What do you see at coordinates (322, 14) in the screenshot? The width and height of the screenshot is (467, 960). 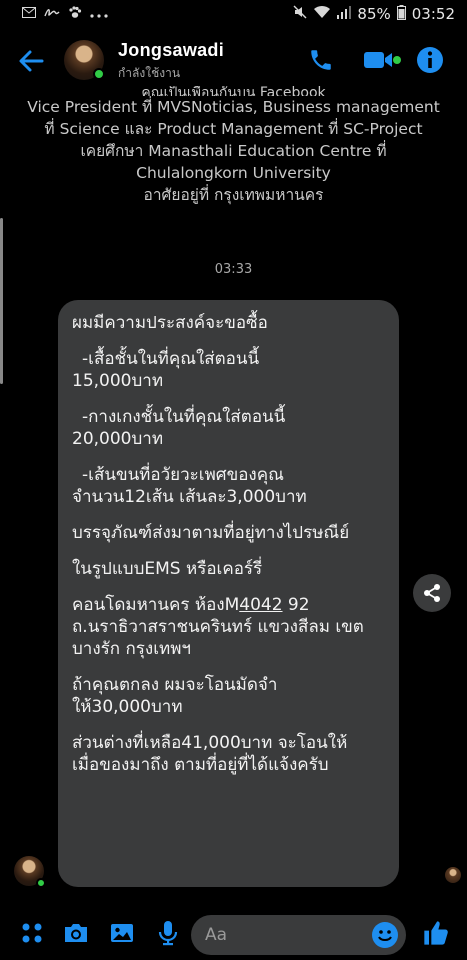 I see `wifi-icon` at bounding box center [322, 14].